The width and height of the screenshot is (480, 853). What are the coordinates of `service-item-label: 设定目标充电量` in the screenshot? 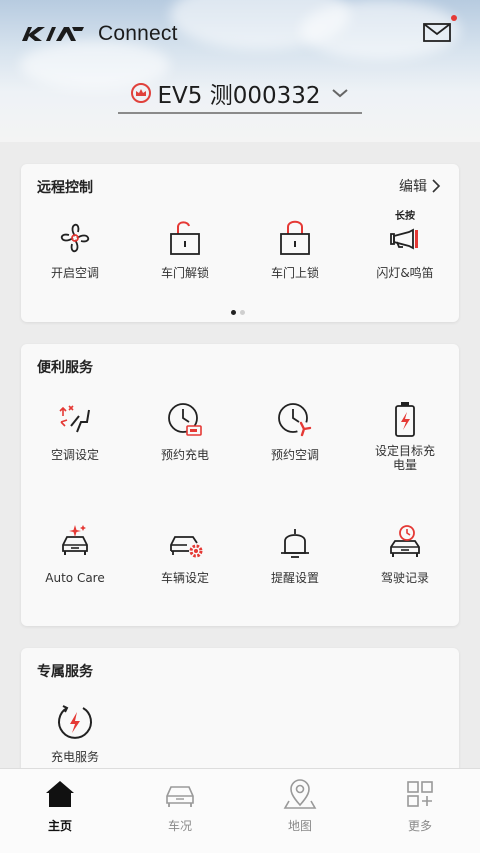 It's located at (404, 458).